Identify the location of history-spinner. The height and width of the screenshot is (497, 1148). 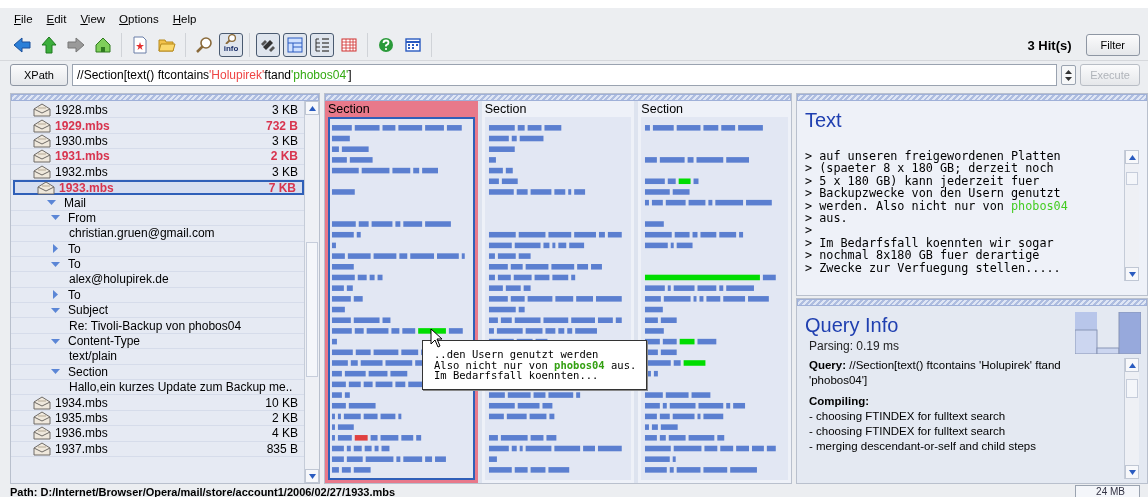
(1068, 75).